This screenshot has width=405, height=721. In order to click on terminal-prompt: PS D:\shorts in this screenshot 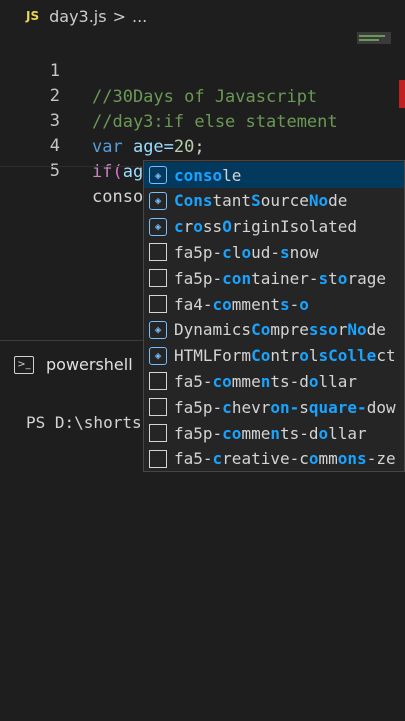, I will do `click(84, 422)`.